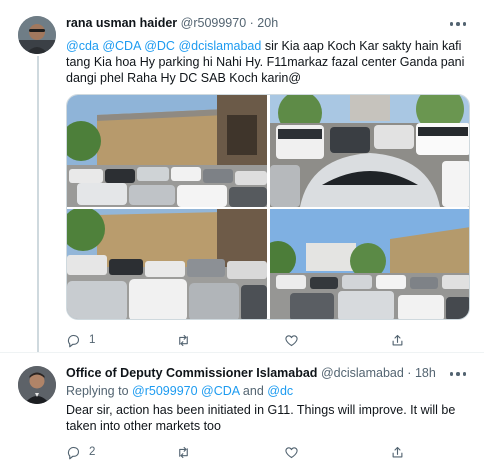 This screenshot has width=484, height=468. I want to click on mention-link: @DC, so click(159, 46).